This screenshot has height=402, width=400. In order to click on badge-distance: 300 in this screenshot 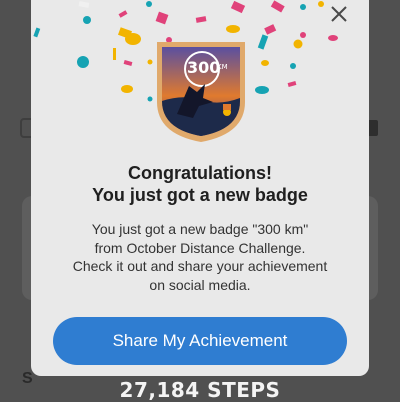, I will do `click(203, 67)`.